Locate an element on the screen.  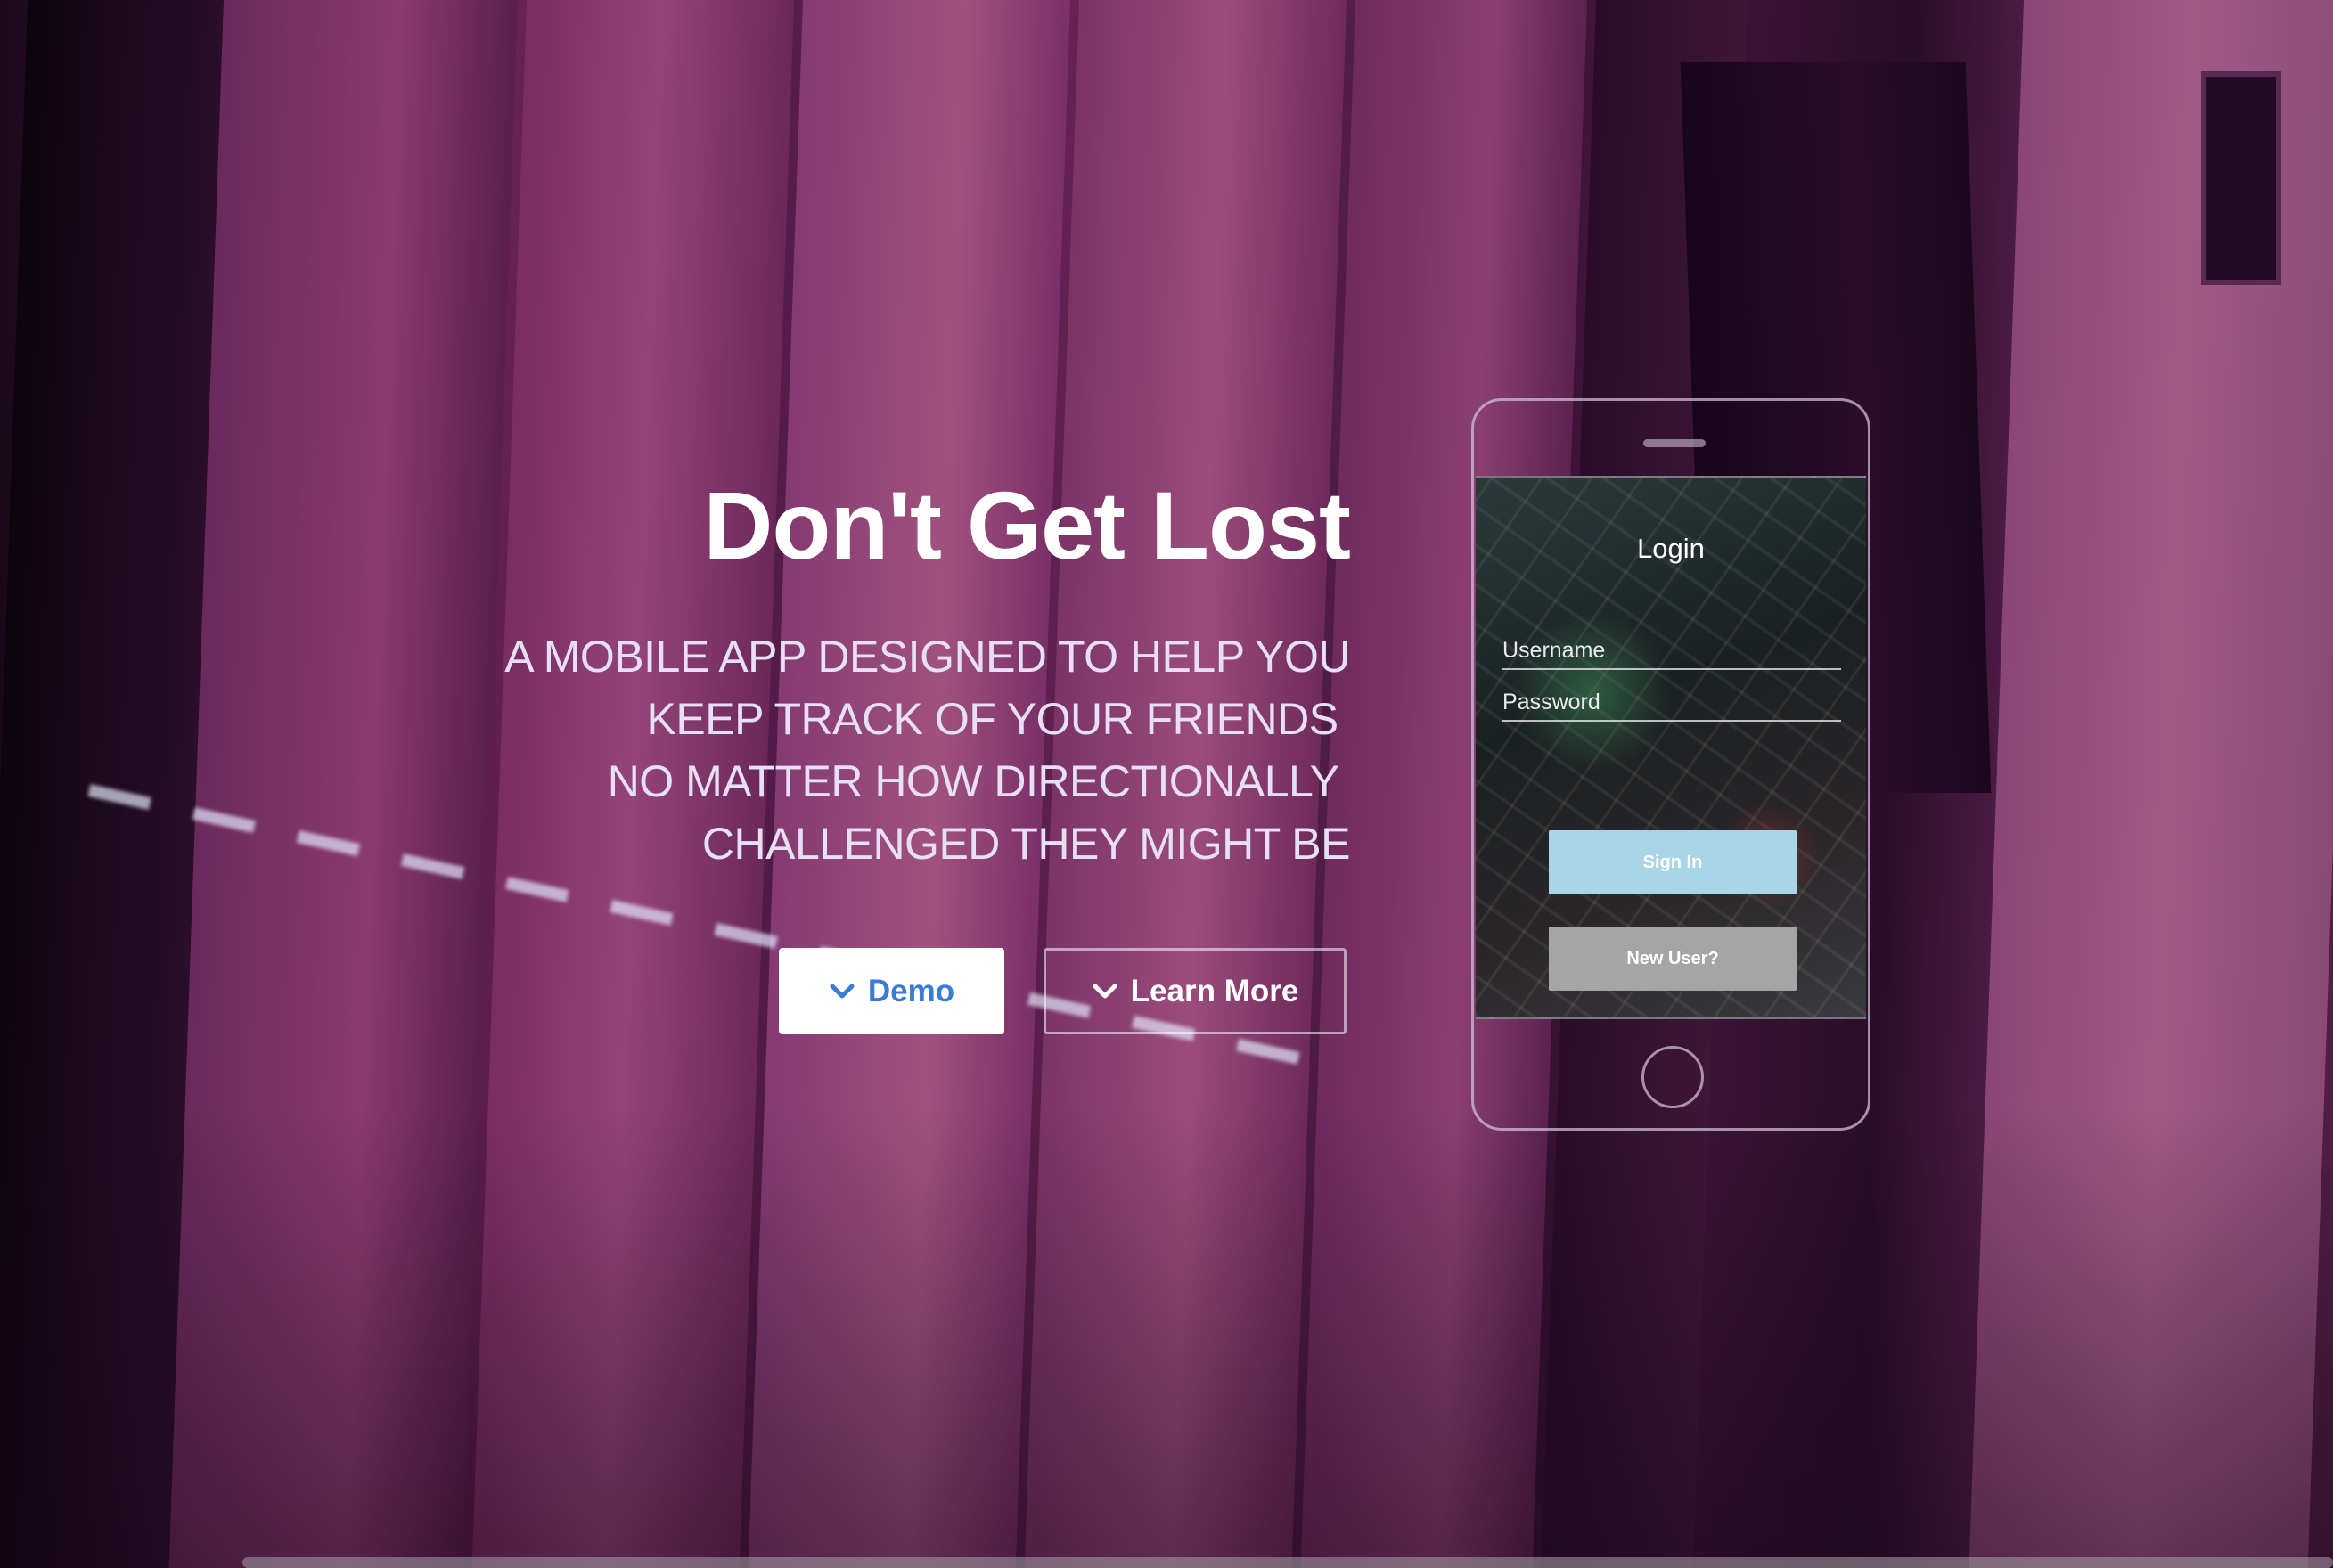
hero-subtitle-line: NO MATTER HOW DIRECTIONALLY is located at coordinates (978, 781).